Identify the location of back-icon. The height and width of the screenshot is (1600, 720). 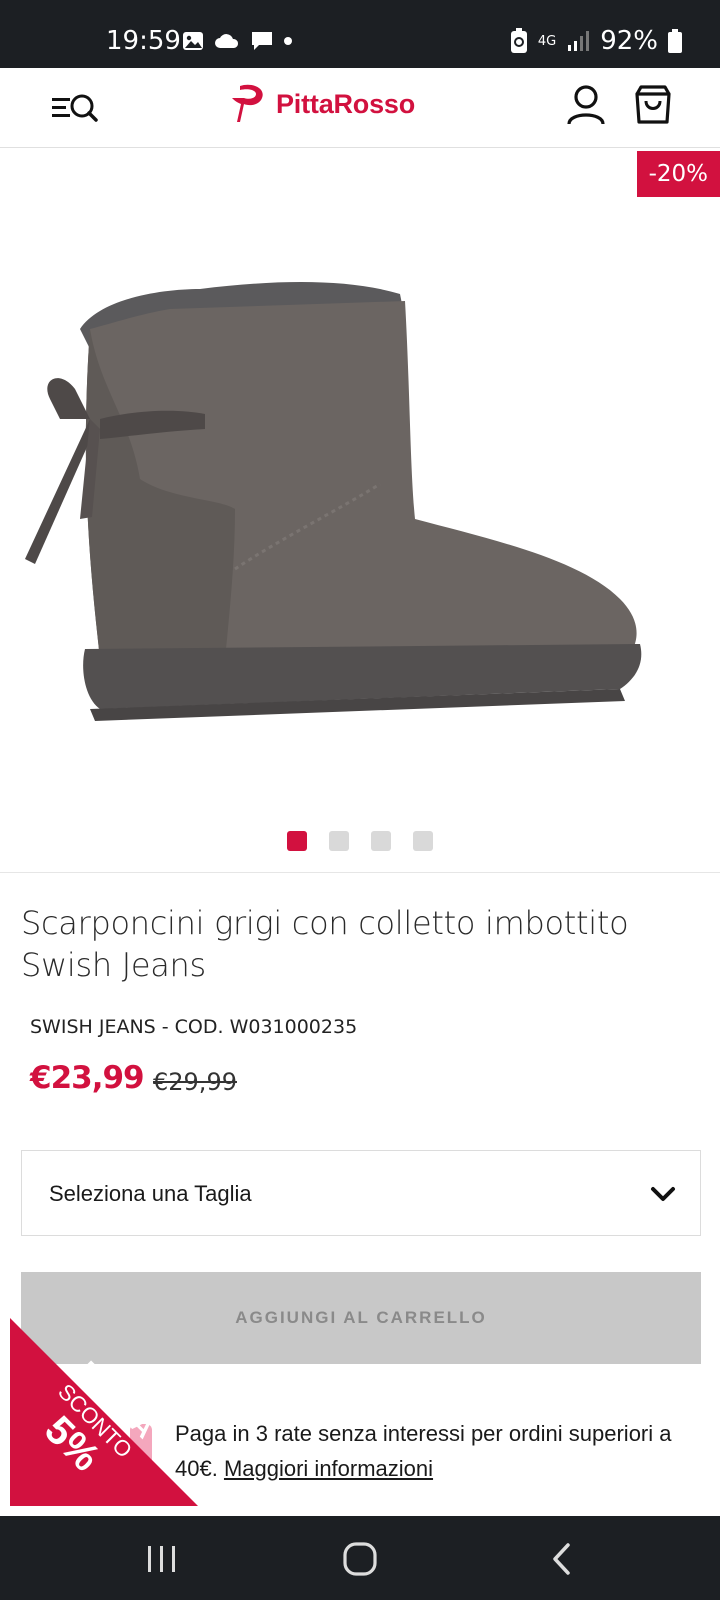
(564, 1559).